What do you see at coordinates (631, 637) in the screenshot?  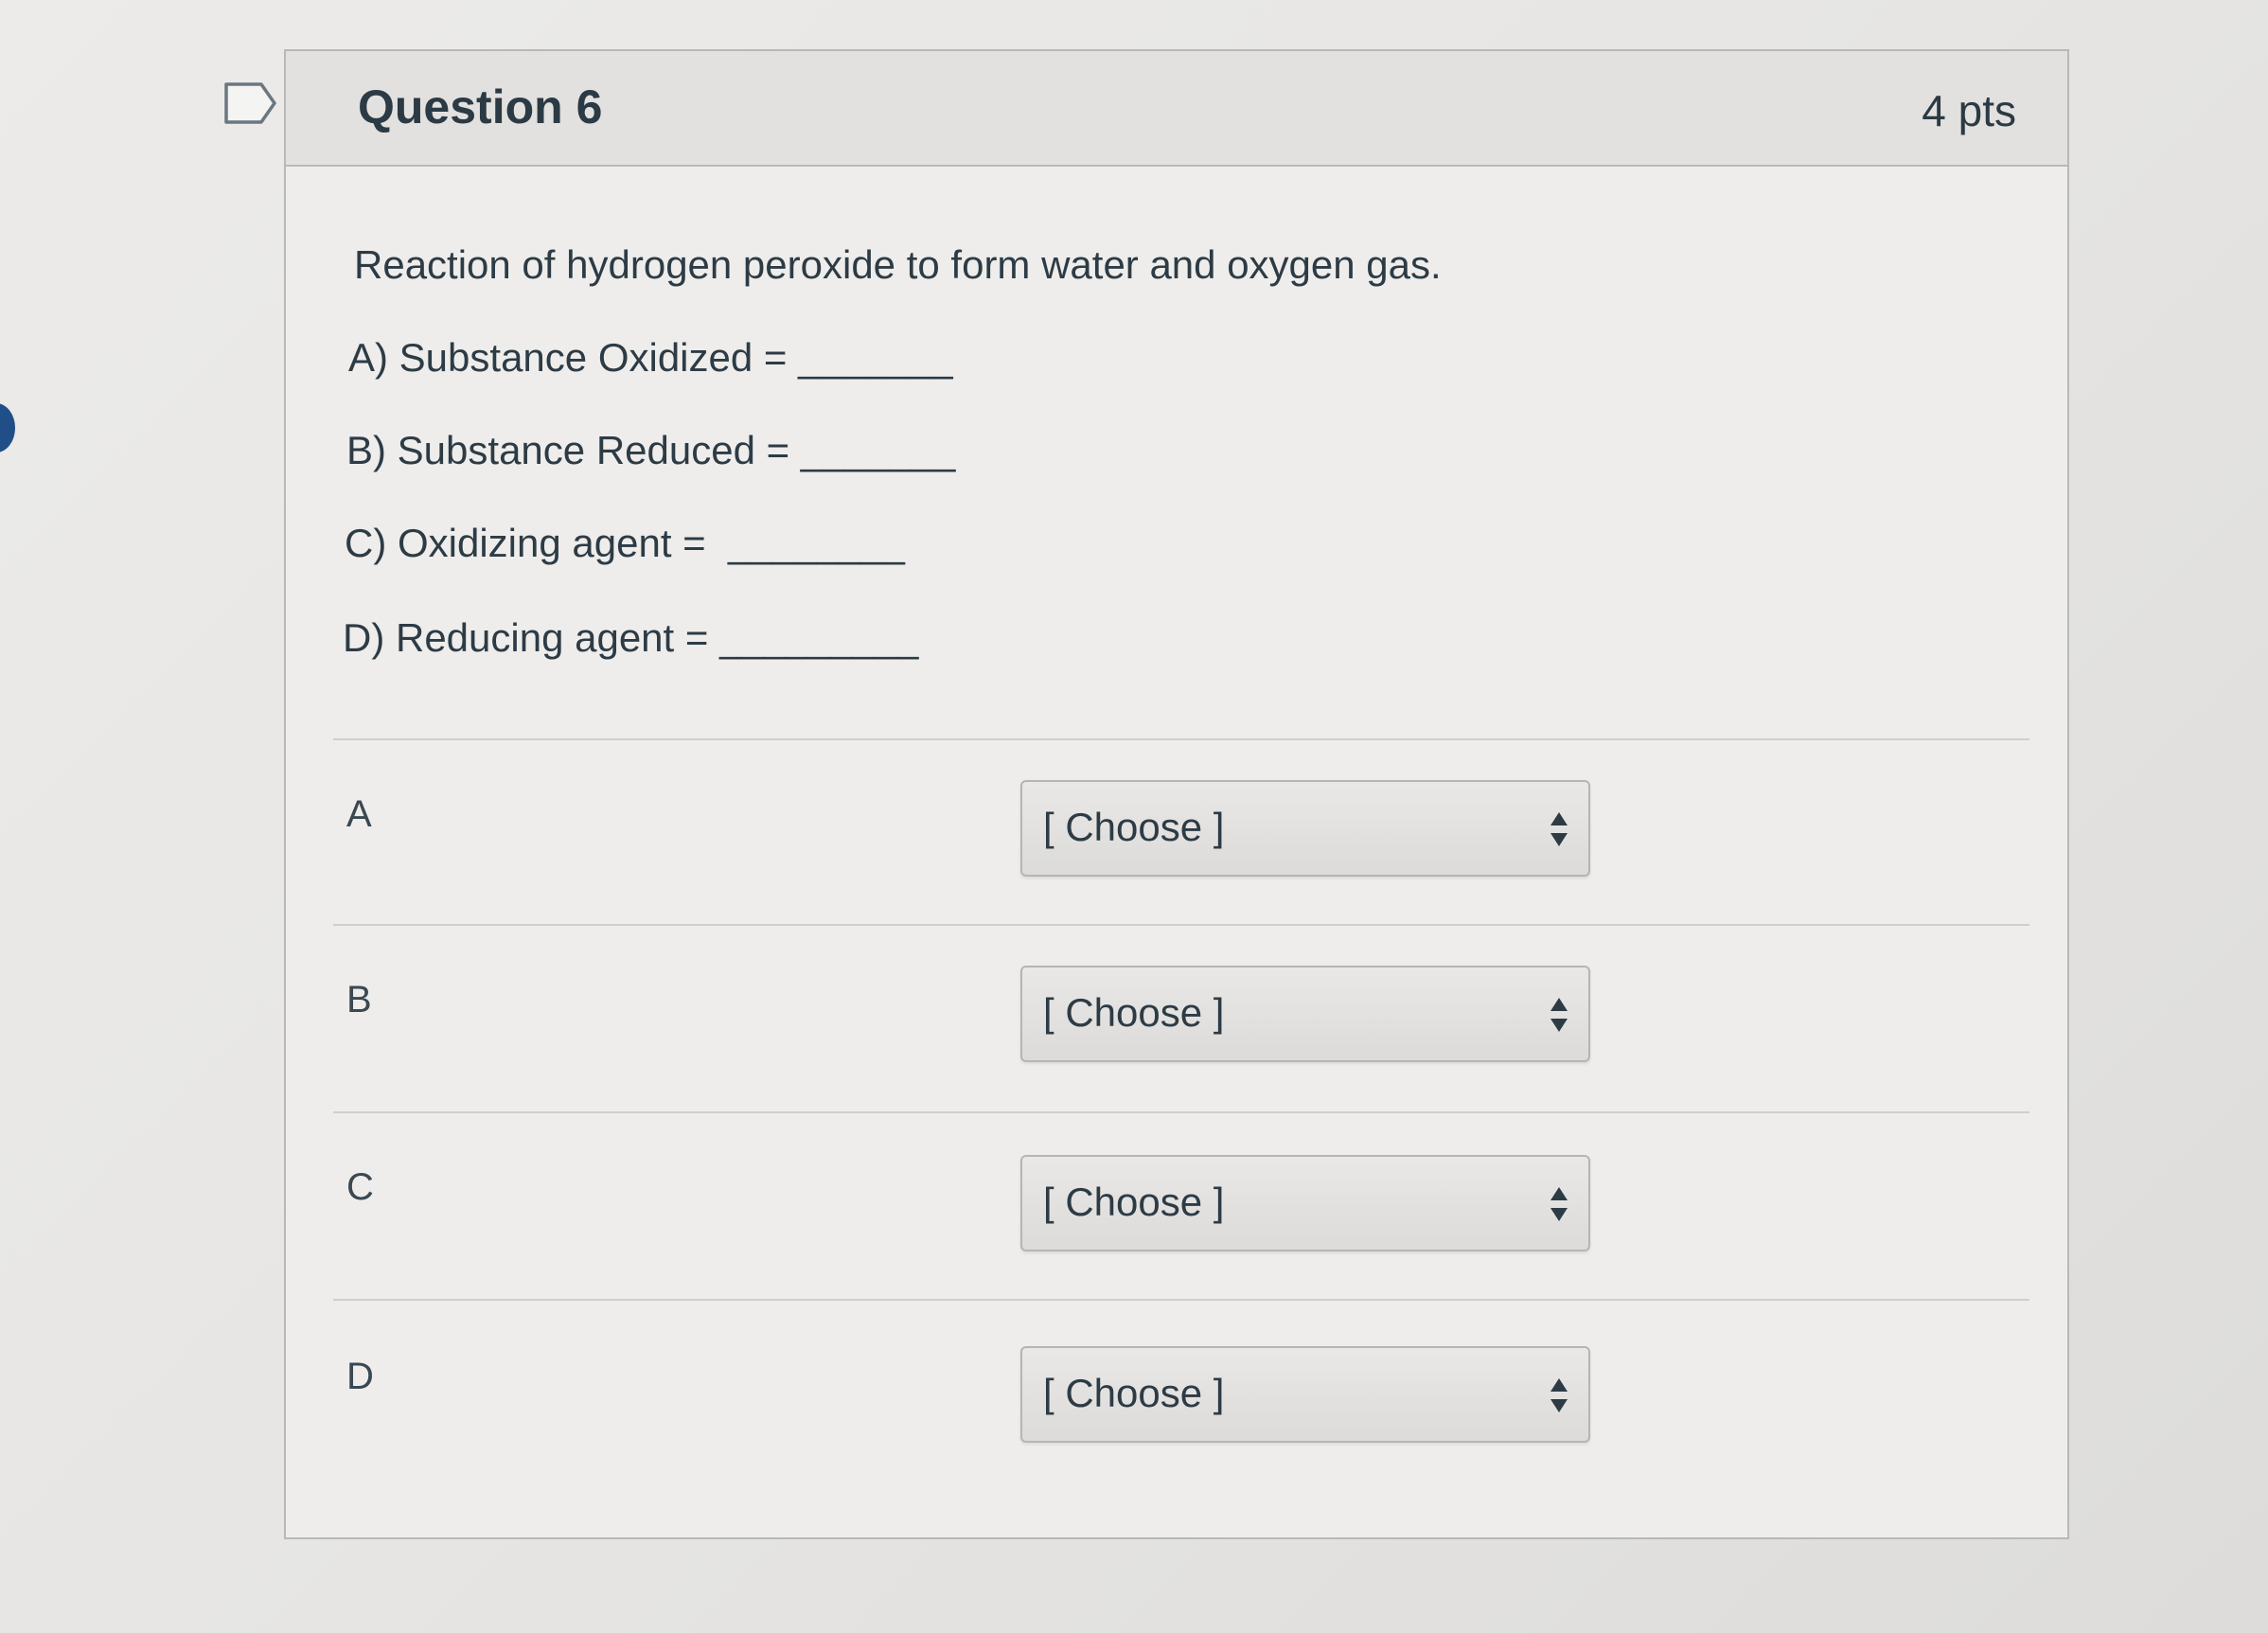 I see `subquestion-d: D) Reducing agent = _________` at bounding box center [631, 637].